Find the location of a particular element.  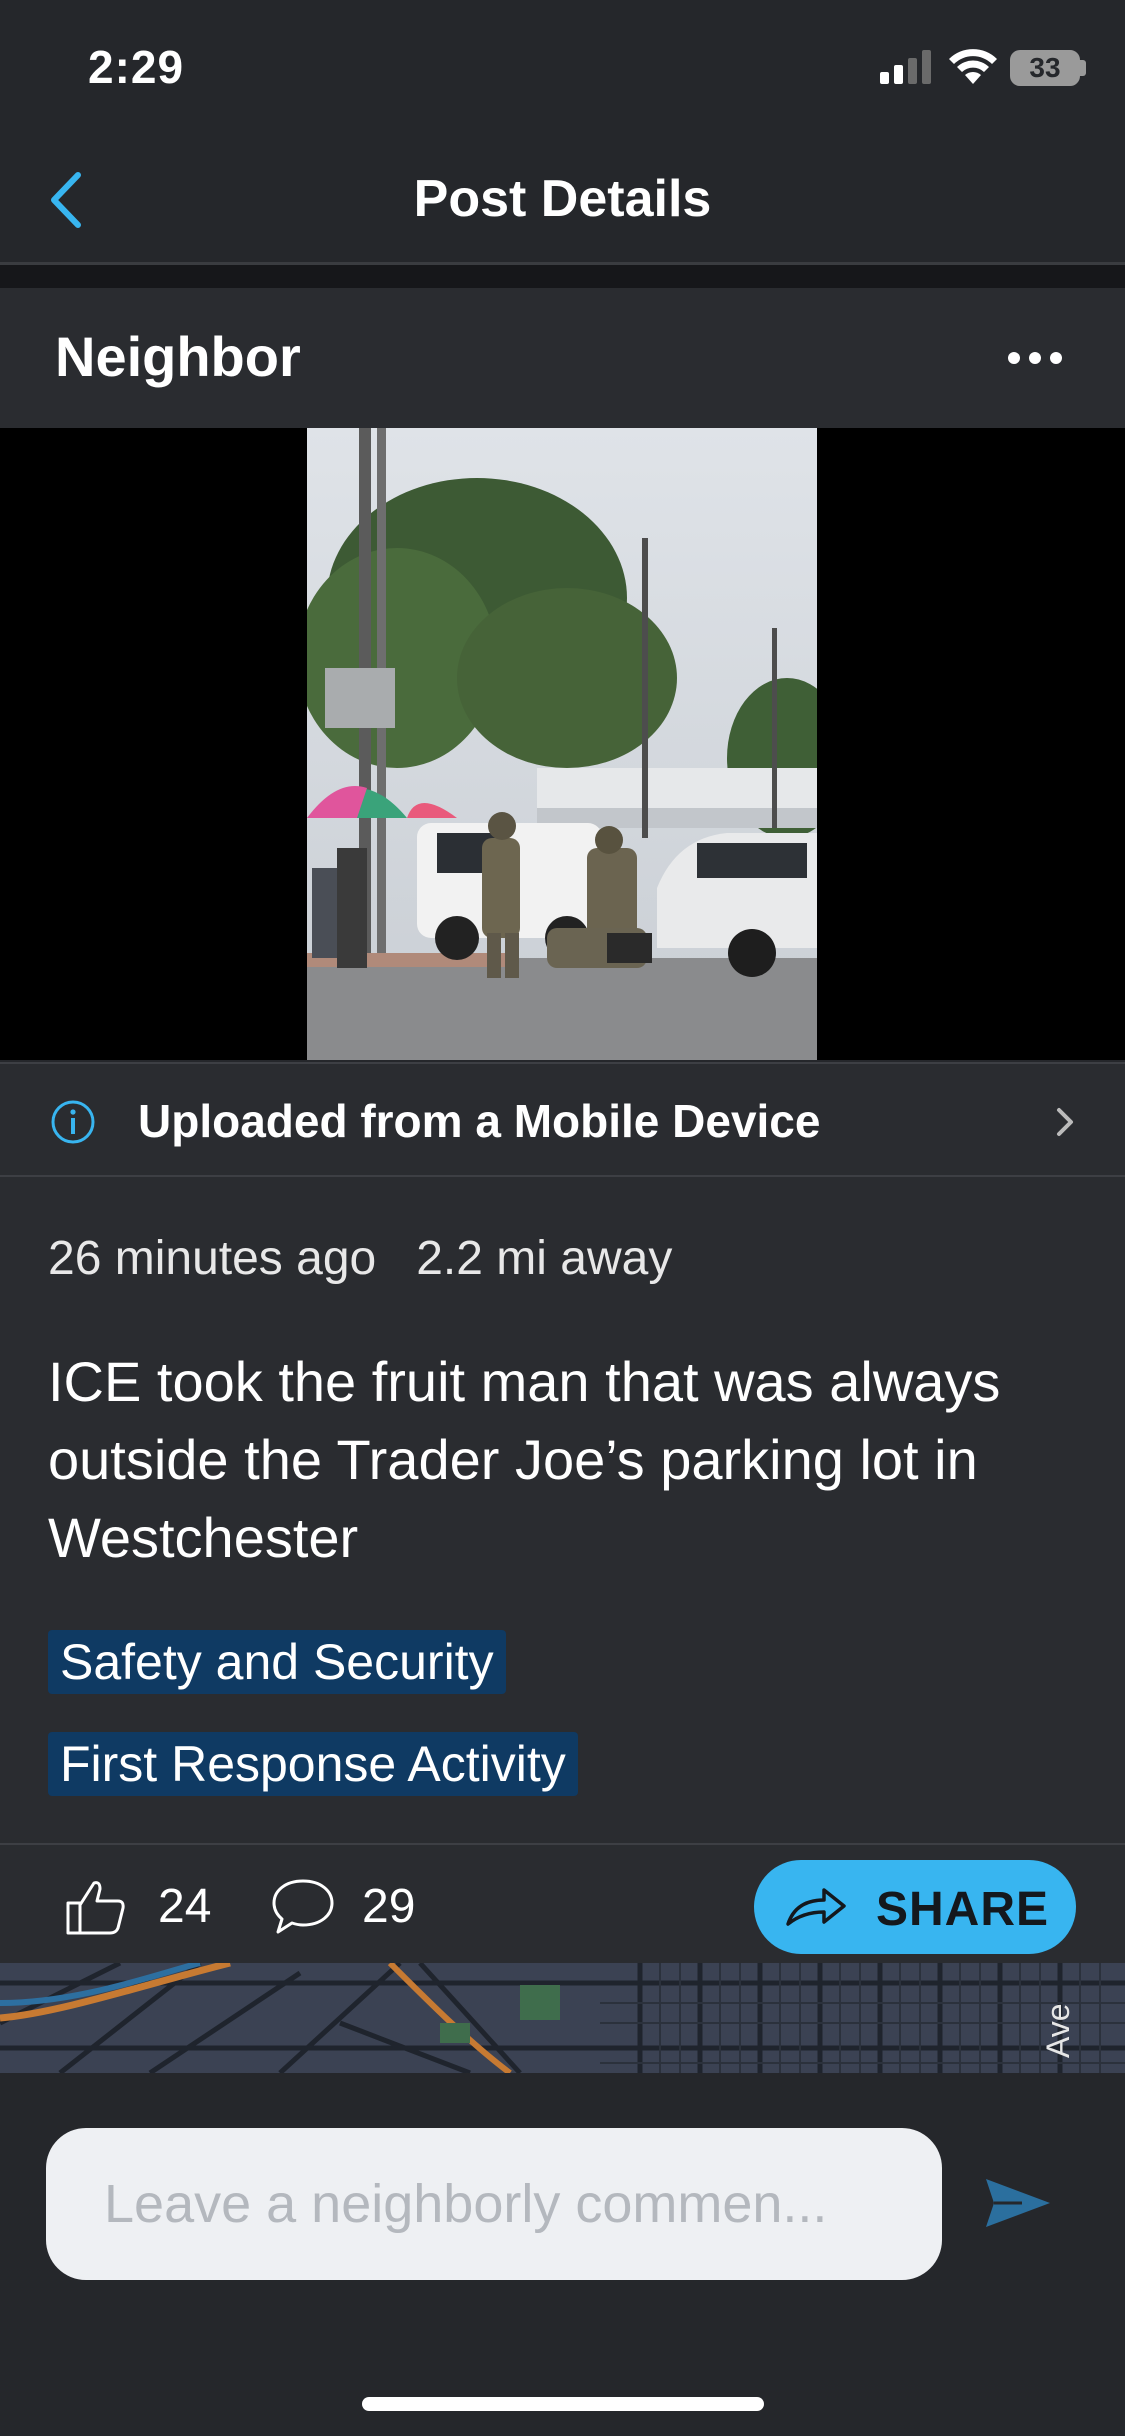

nav-bar: Post Details is located at coordinates (562, 200).